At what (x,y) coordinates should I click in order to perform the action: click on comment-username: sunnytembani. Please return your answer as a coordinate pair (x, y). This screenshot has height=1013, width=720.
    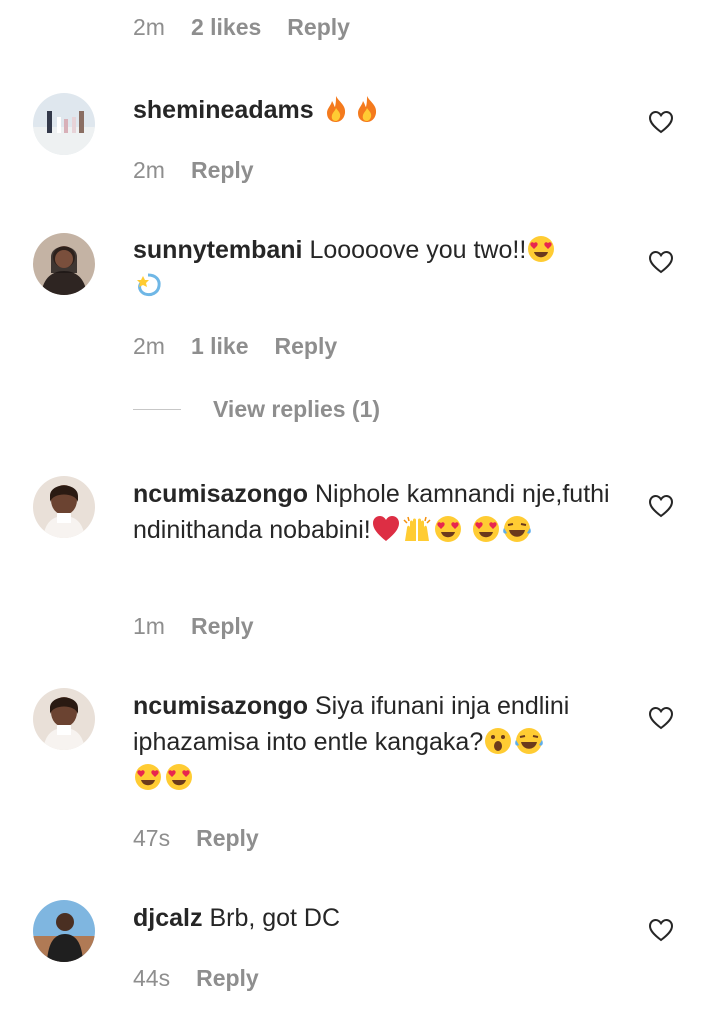
    Looking at the image, I should click on (217, 250).